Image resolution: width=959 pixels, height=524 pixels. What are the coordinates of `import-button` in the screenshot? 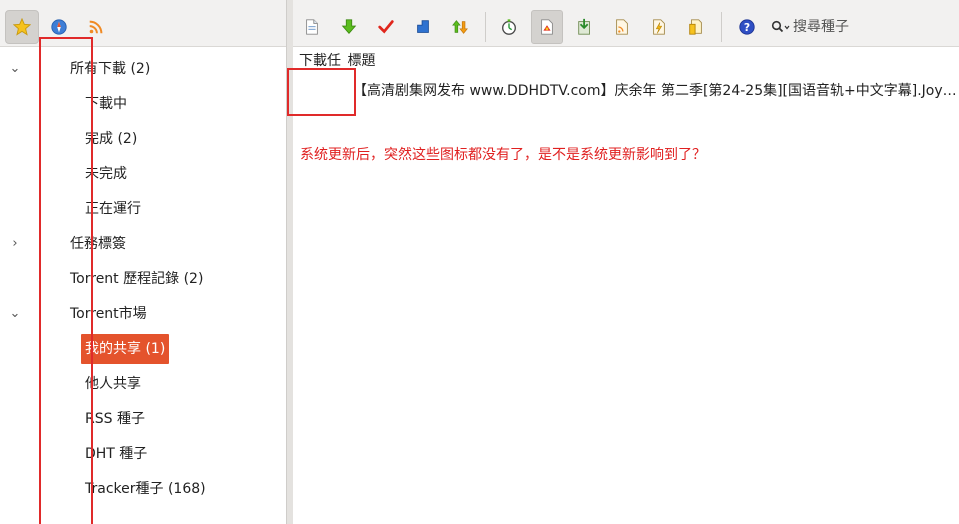 It's located at (585, 27).